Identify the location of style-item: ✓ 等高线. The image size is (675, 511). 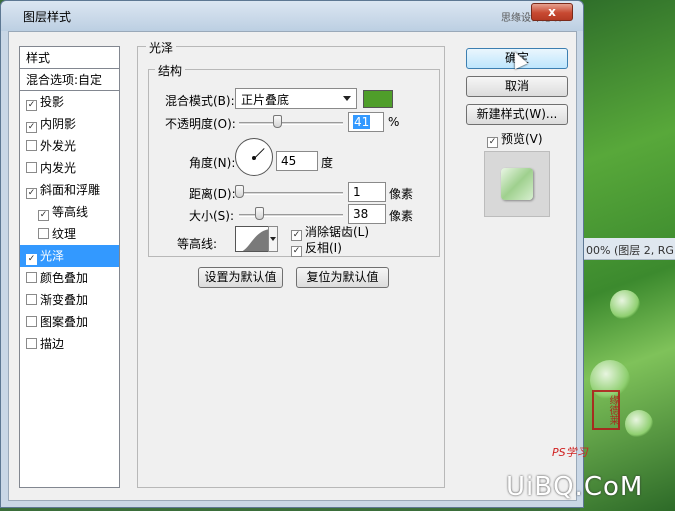
(69, 212).